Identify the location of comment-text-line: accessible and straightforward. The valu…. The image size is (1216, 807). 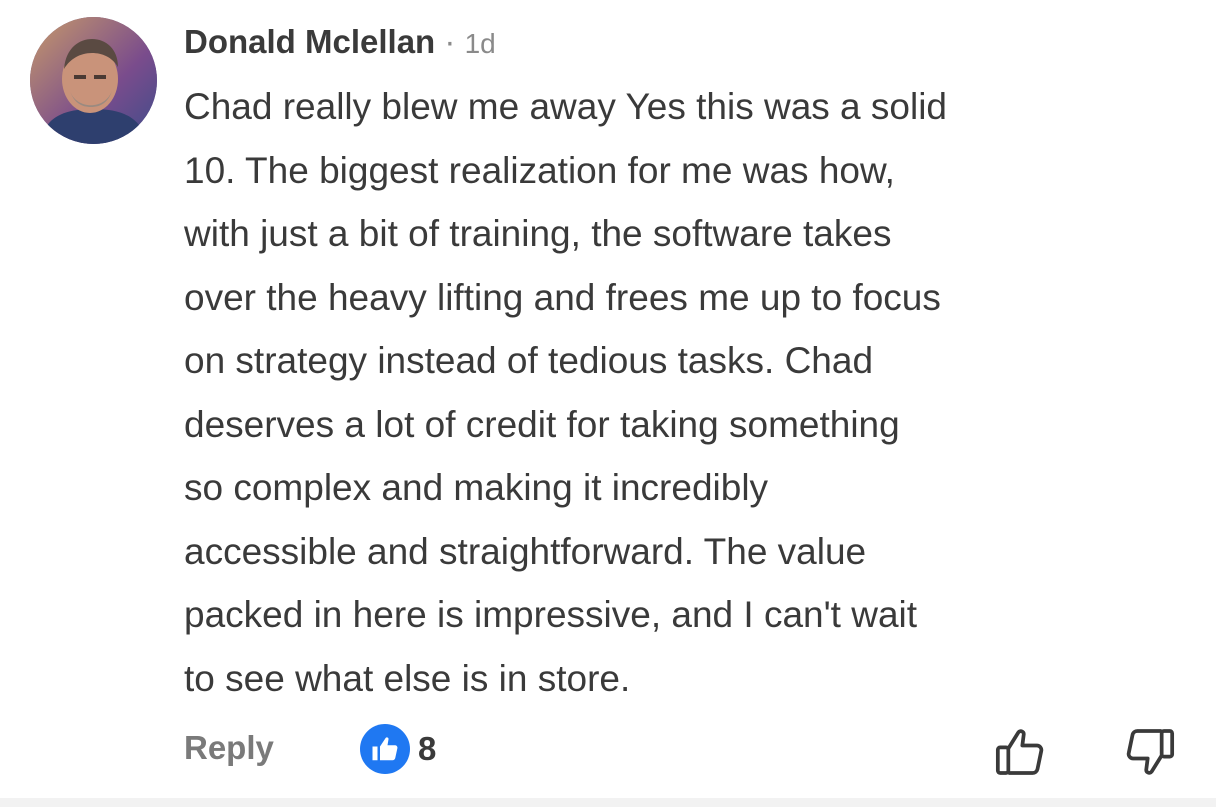
(525, 551).